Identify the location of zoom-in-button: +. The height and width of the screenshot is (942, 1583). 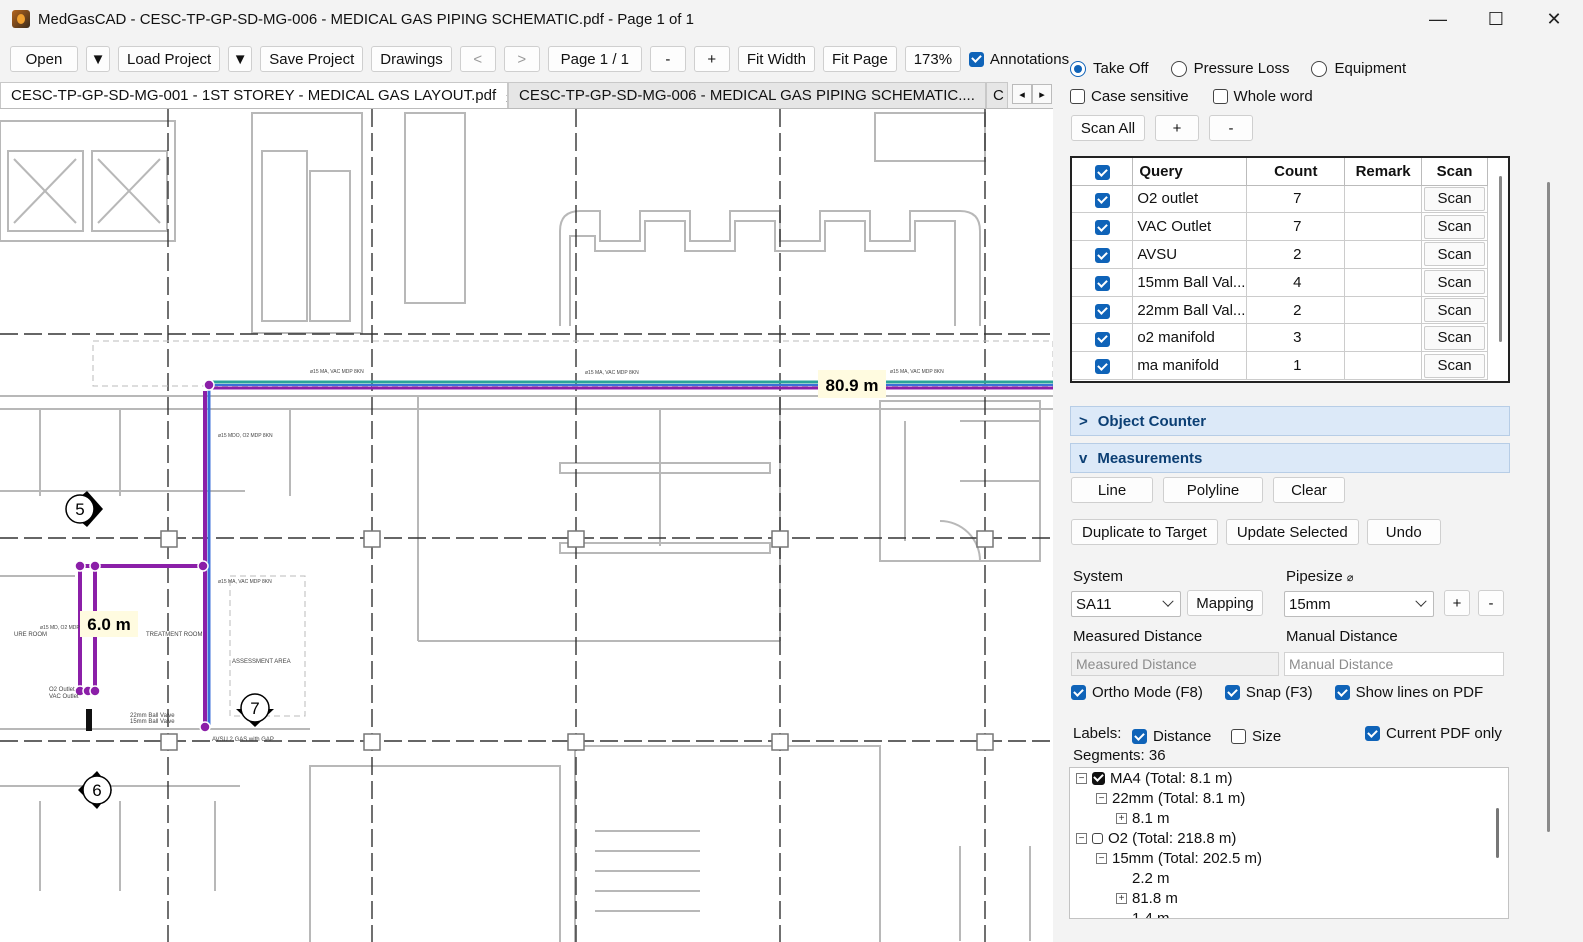
(711, 59).